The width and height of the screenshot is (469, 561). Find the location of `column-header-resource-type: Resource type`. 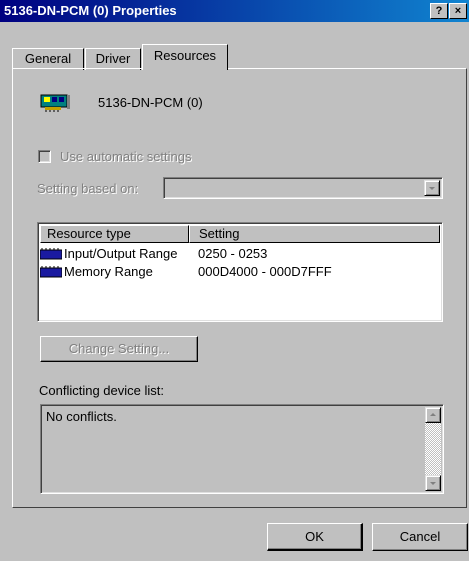

column-header-resource-type: Resource type is located at coordinates (114, 234).